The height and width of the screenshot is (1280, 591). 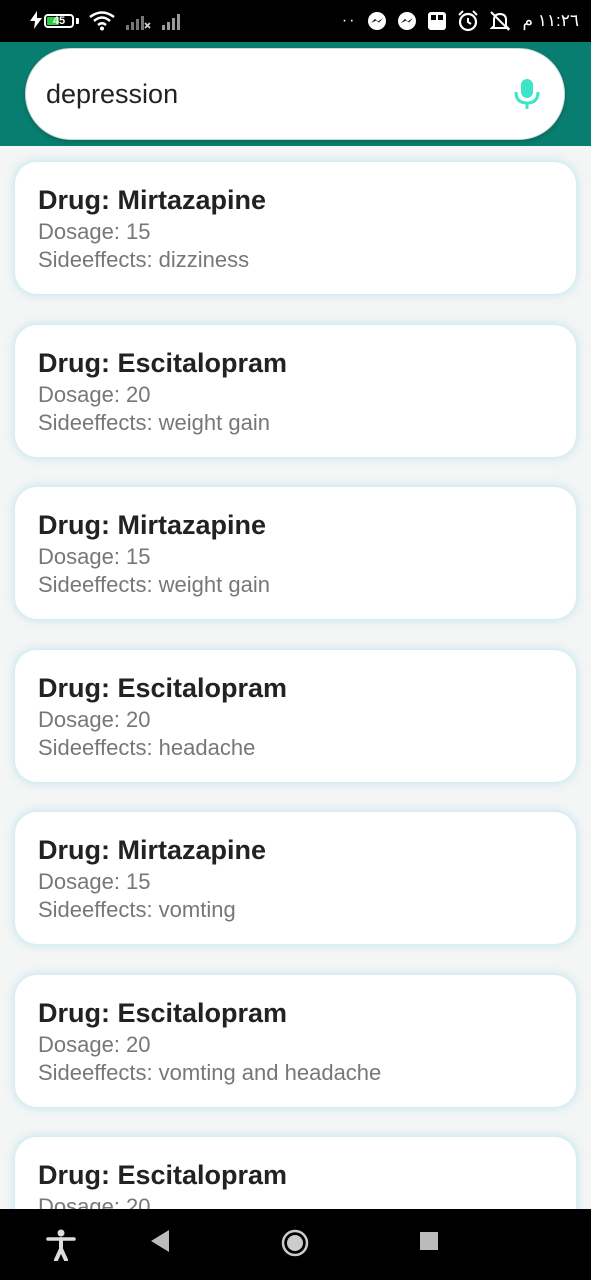 I want to click on clock: ١١:٢٦ م, so click(x=551, y=20).